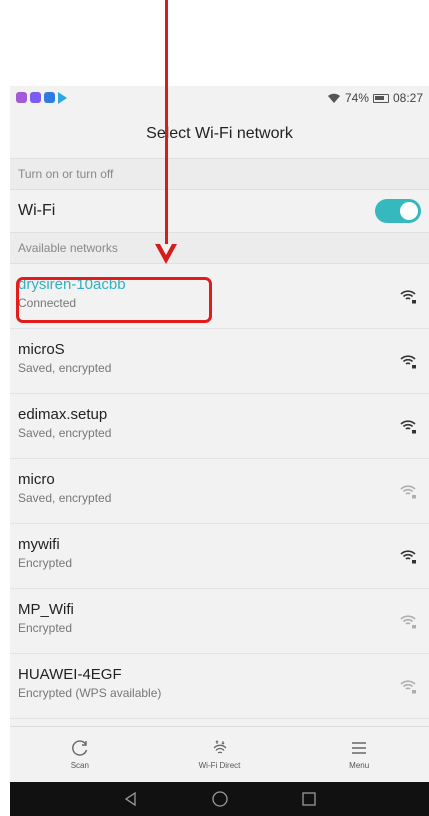 The width and height of the screenshot is (429, 816). I want to click on menu-button: Menu, so click(359, 754).